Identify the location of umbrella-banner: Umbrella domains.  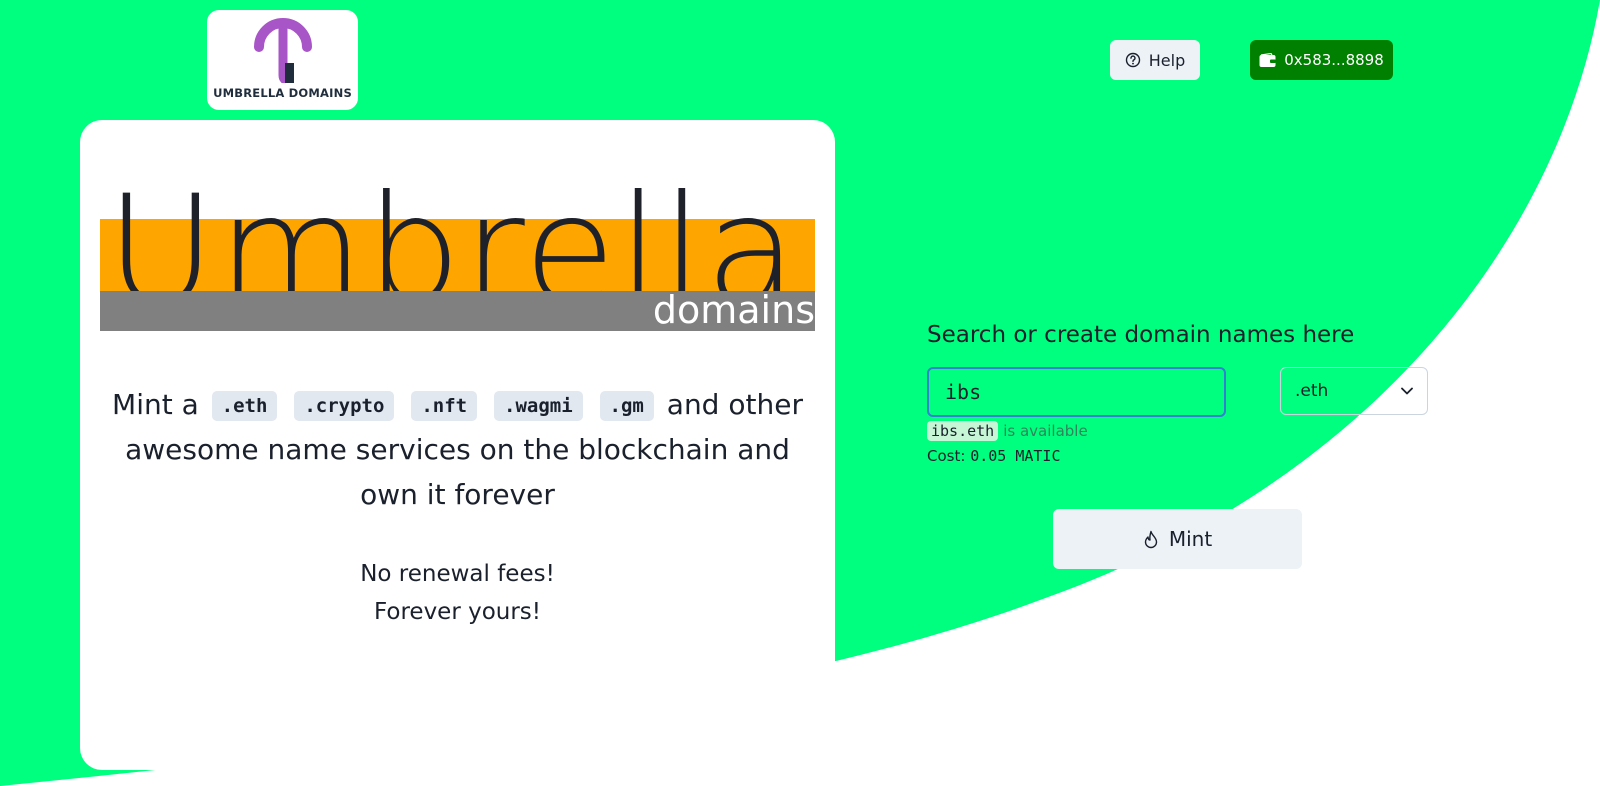
(457, 253).